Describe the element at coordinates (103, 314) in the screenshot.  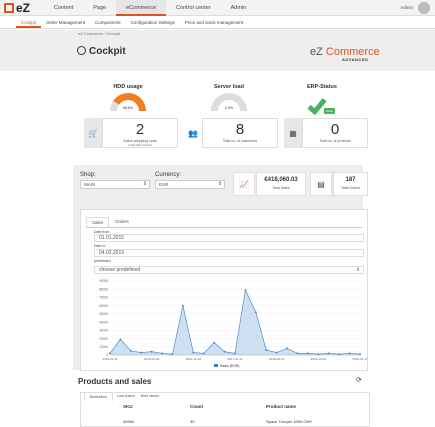
I see `y-tick-label: 50000` at that location.